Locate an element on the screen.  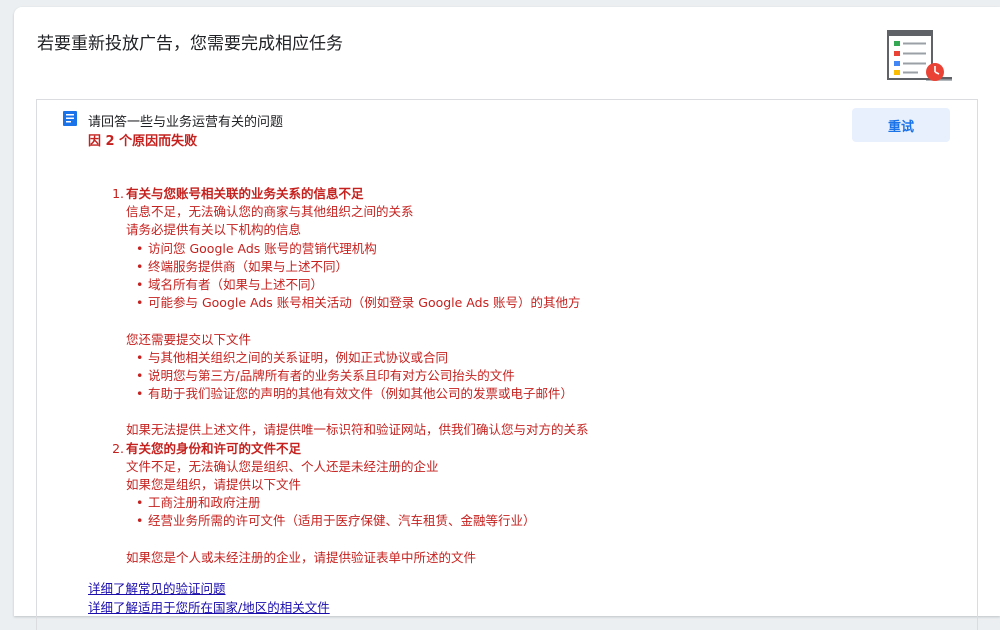
list-item: 工商注册和政府注册 is located at coordinates (349, 503).